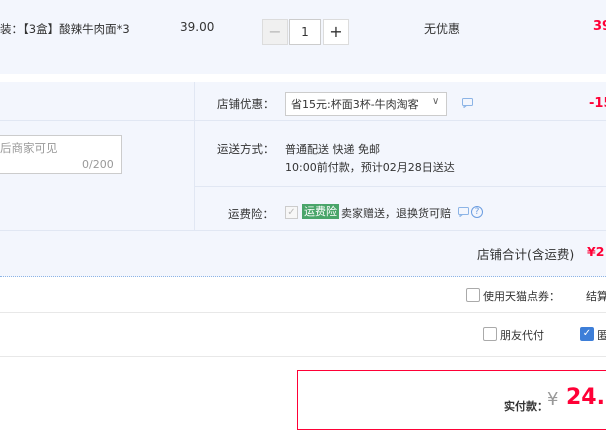 The width and height of the screenshot is (606, 430). I want to click on payment-summary-box, so click(451, 400).